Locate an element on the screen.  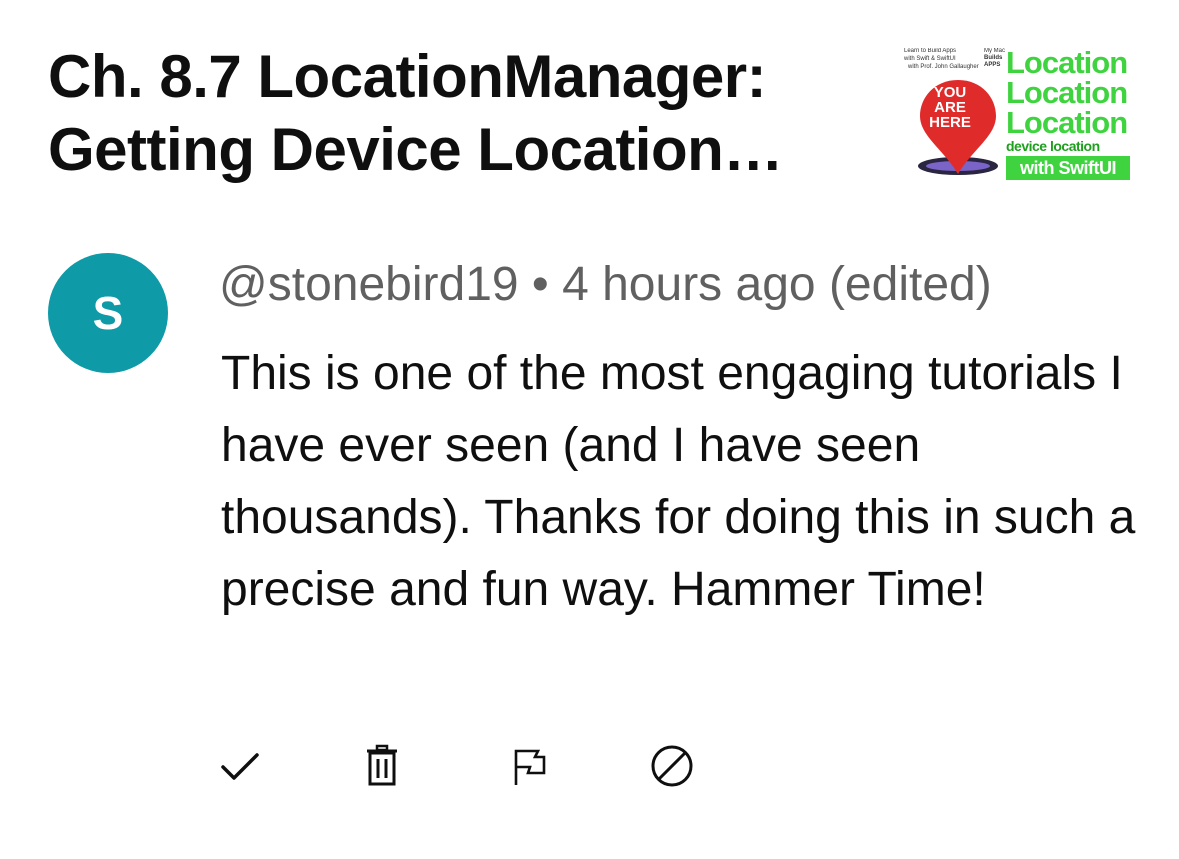
thumbnail-caption: Learn to Build Apps is located at coordinates (930, 51).